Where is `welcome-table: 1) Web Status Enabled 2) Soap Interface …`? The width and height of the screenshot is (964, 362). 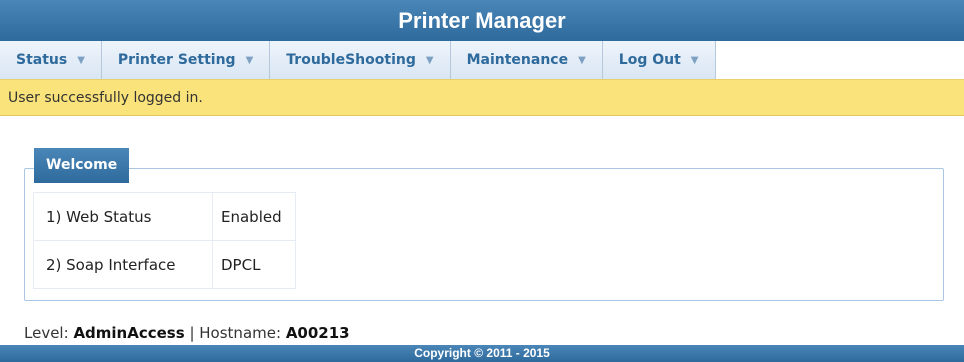 welcome-table: 1) Web Status Enabled 2) Soap Interface … is located at coordinates (164, 240).